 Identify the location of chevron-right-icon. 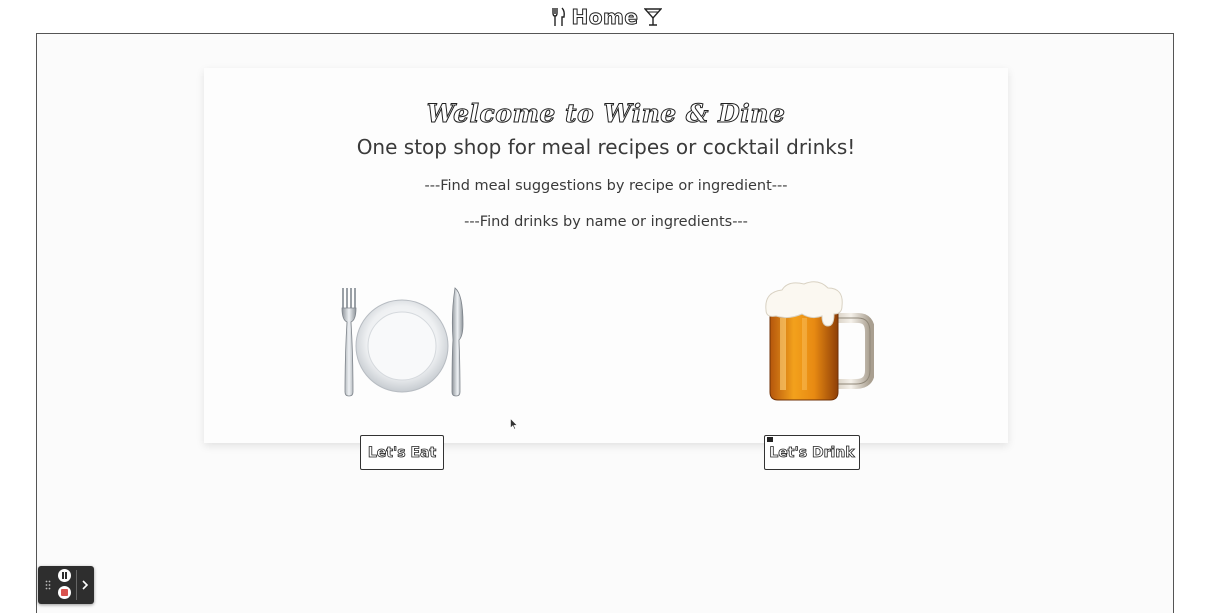
(85, 585).